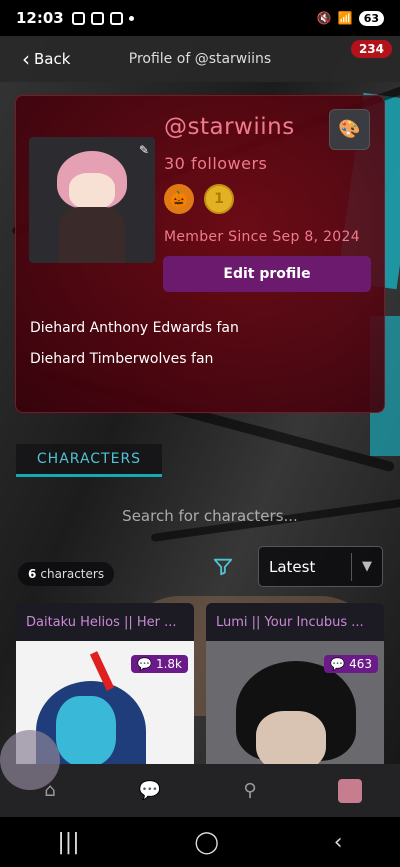 This screenshot has width=400, height=867. Describe the element at coordinates (223, 567) in the screenshot. I see `filter-icon` at that location.